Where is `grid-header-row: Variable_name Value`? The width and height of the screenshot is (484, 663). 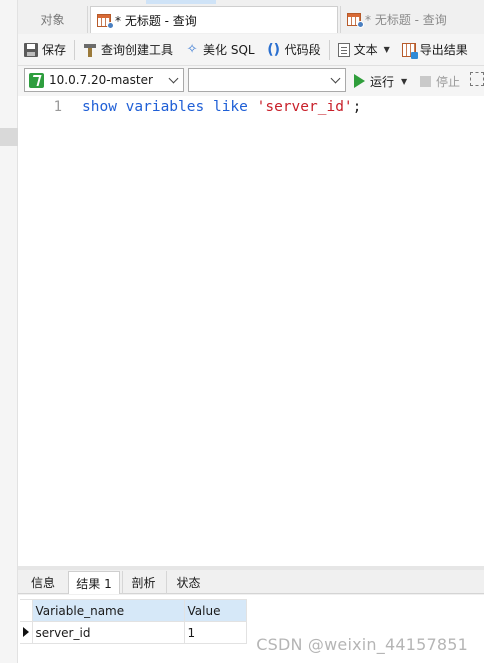
grid-header-row: Variable_name Value is located at coordinates (133, 610).